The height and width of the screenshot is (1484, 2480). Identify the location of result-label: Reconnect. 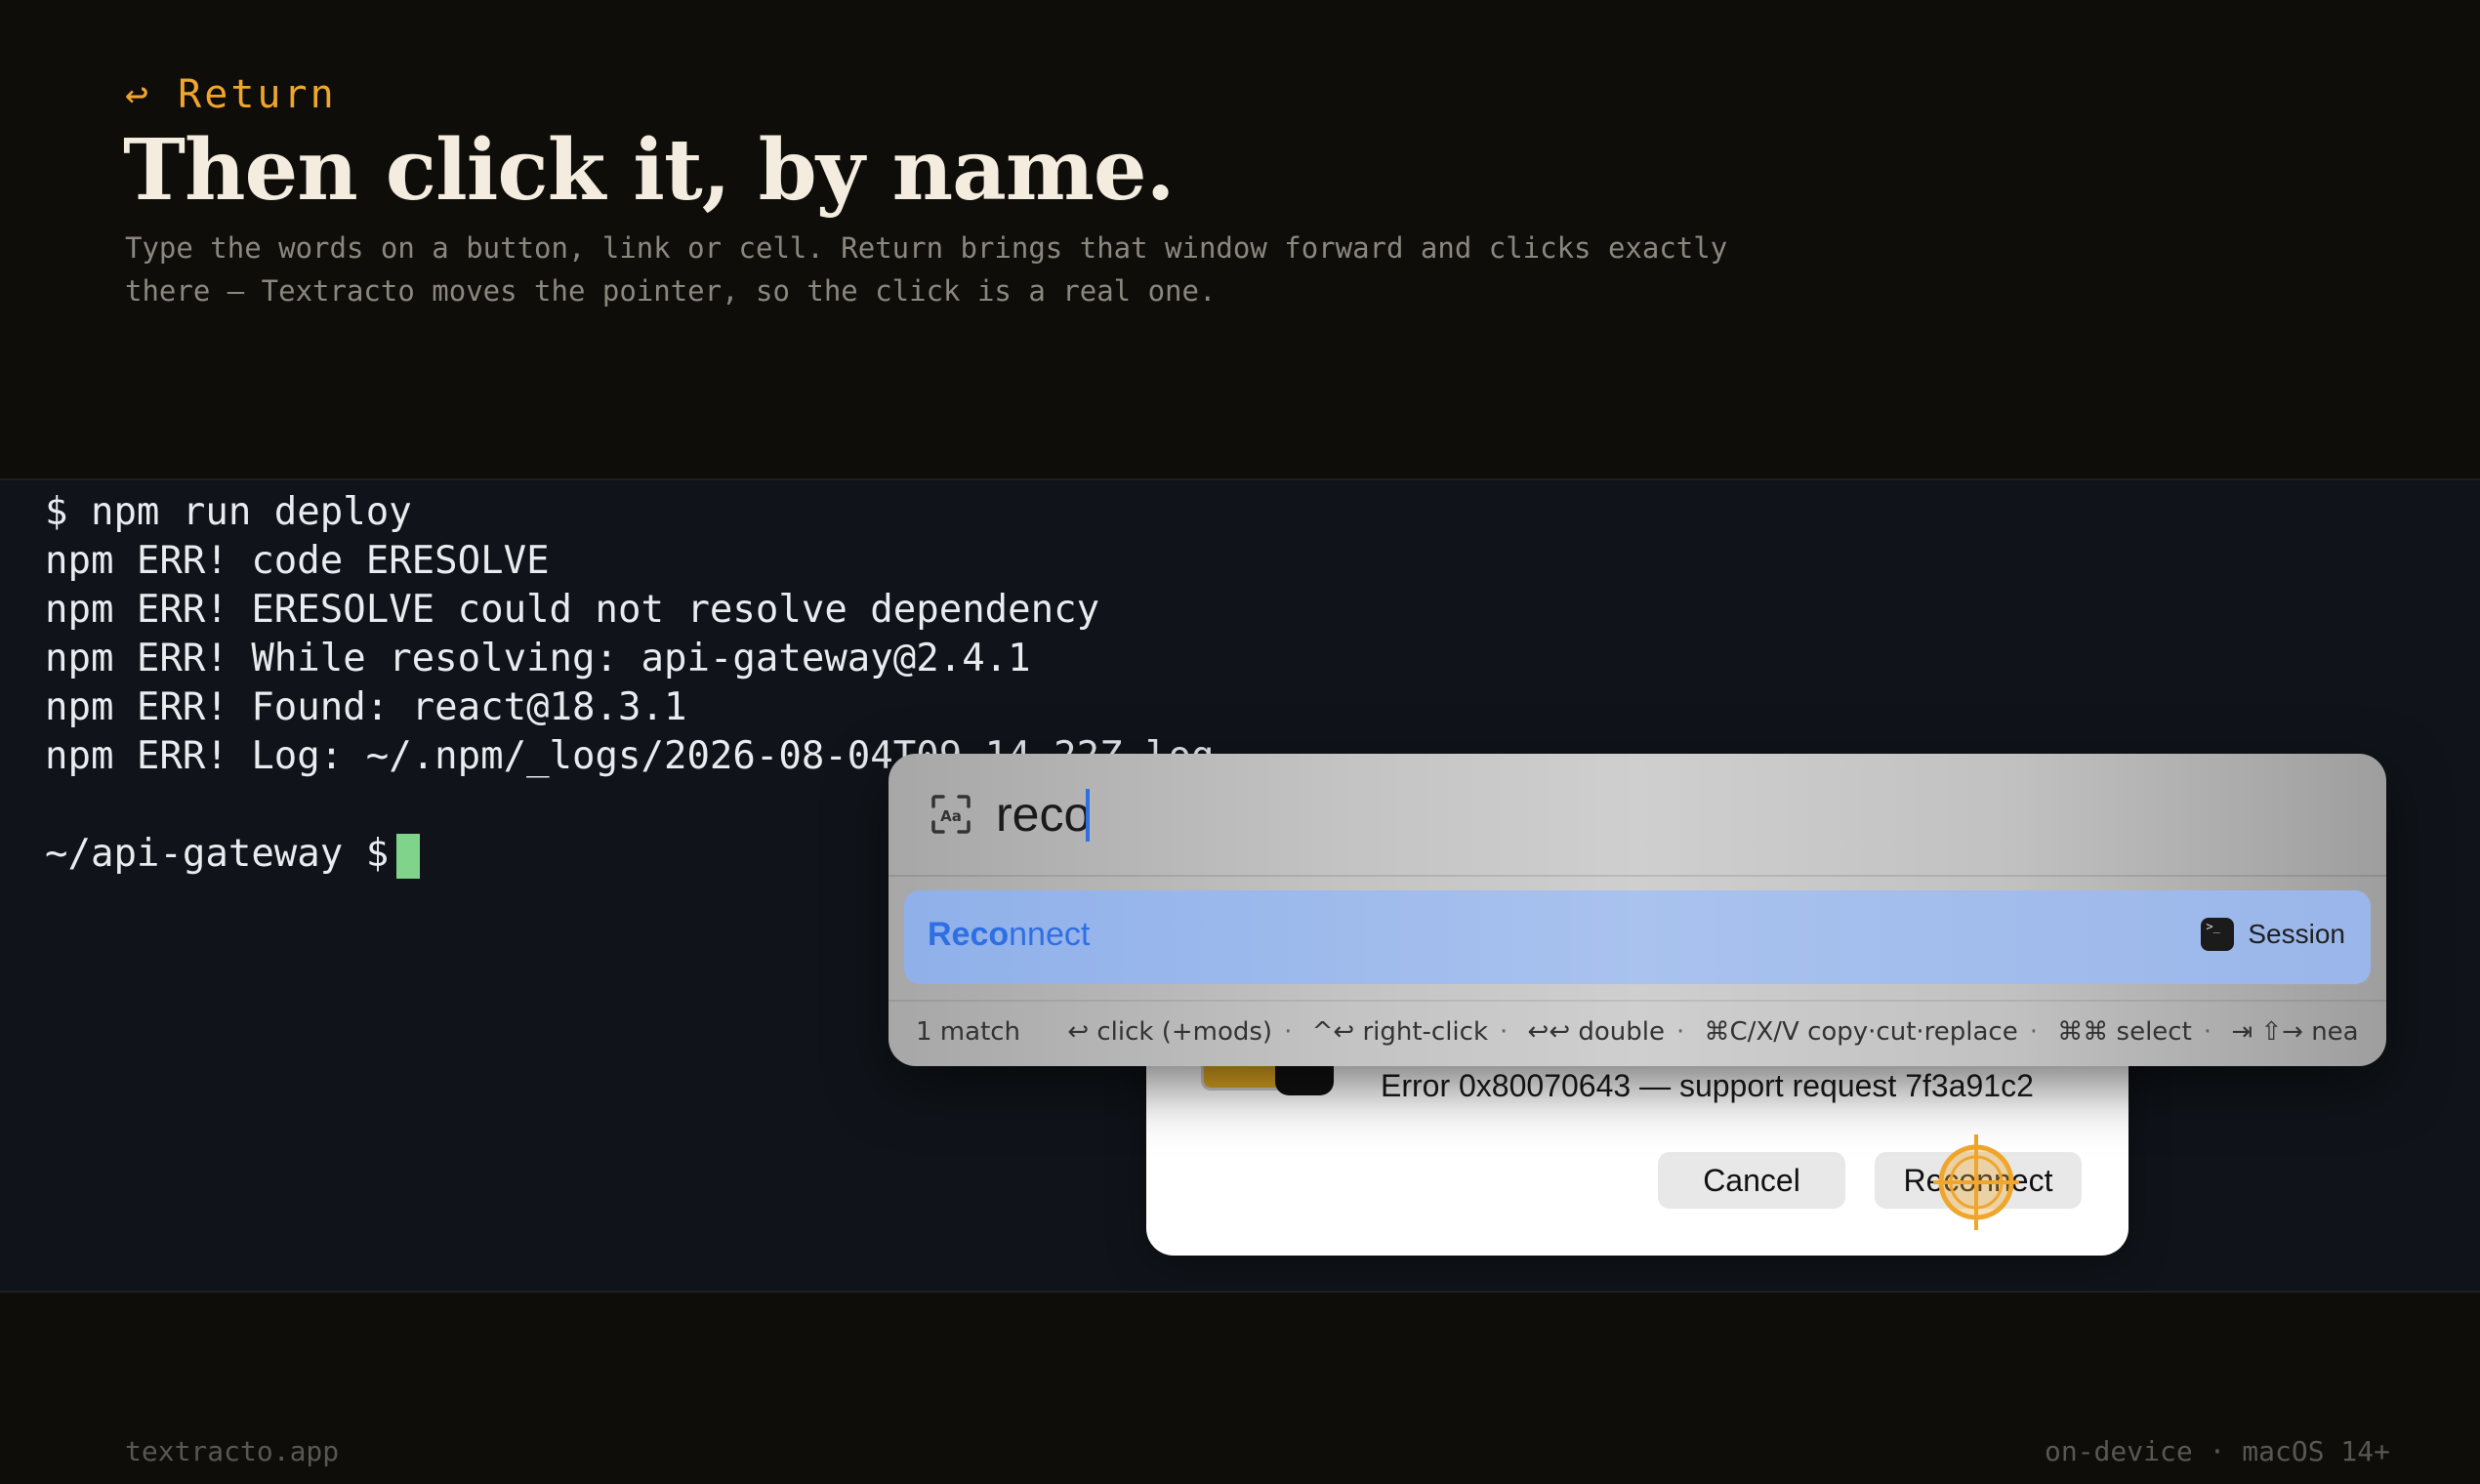
(1009, 935).